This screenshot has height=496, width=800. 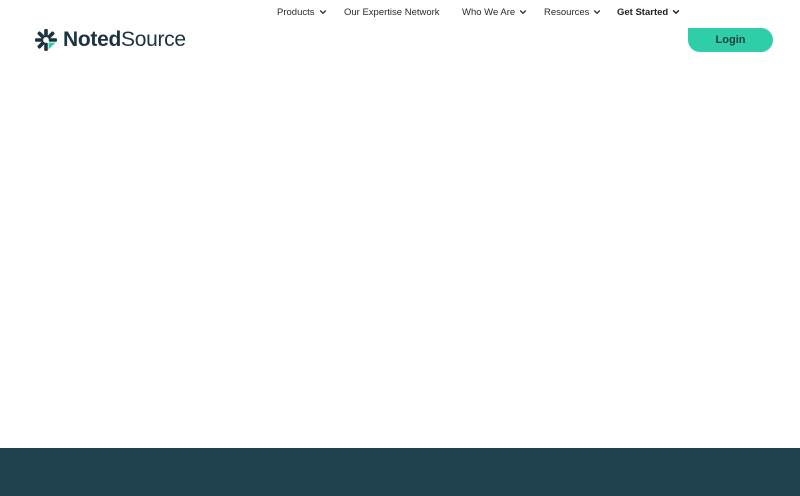 I want to click on nav-item-label: Resources, so click(x=567, y=12).